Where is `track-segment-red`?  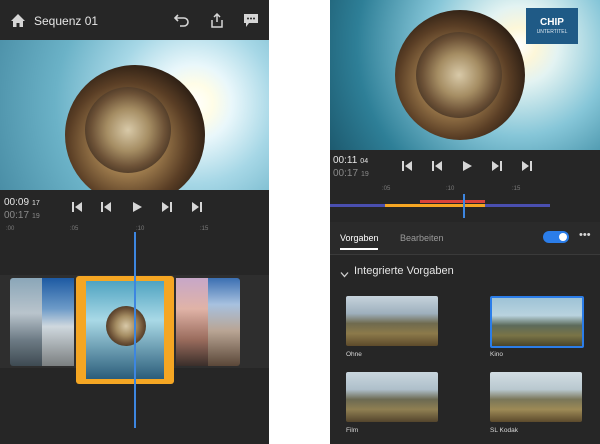 track-segment-red is located at coordinates (452, 201).